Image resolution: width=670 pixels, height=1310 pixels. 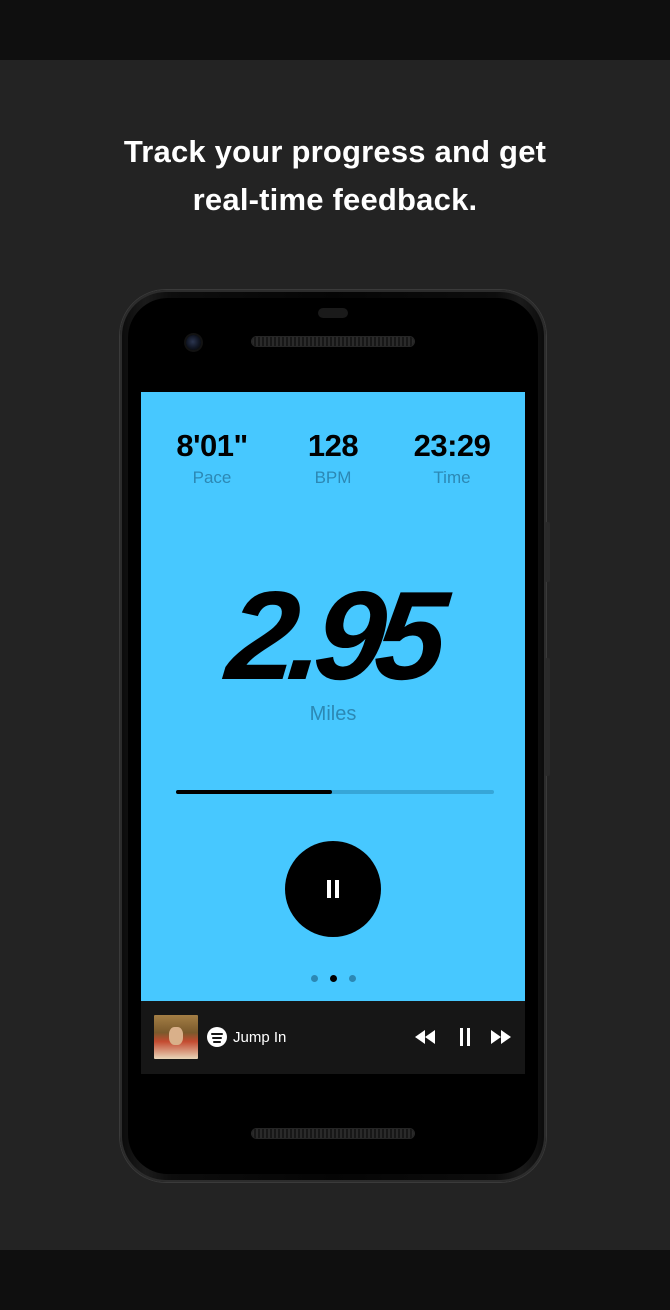 I want to click on music-player-bar: Jump In, so click(x=333, y=1037).